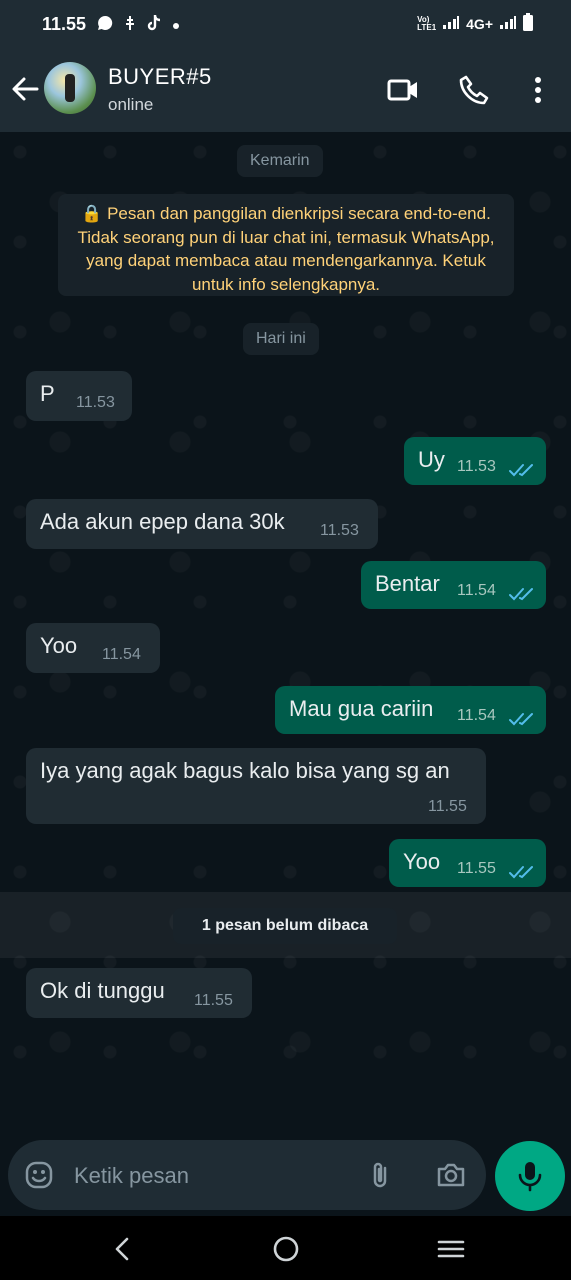 The image size is (571, 1280). What do you see at coordinates (407, 583) in the screenshot?
I see `message-text: Bentar` at bounding box center [407, 583].